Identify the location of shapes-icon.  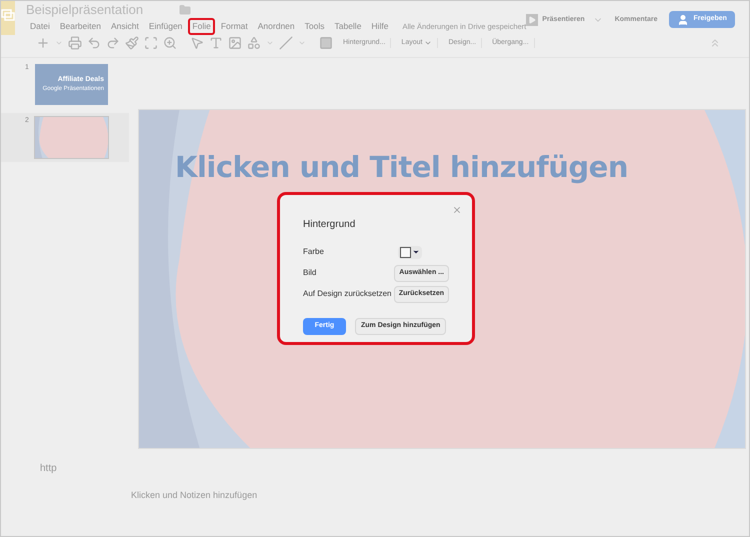
(254, 43).